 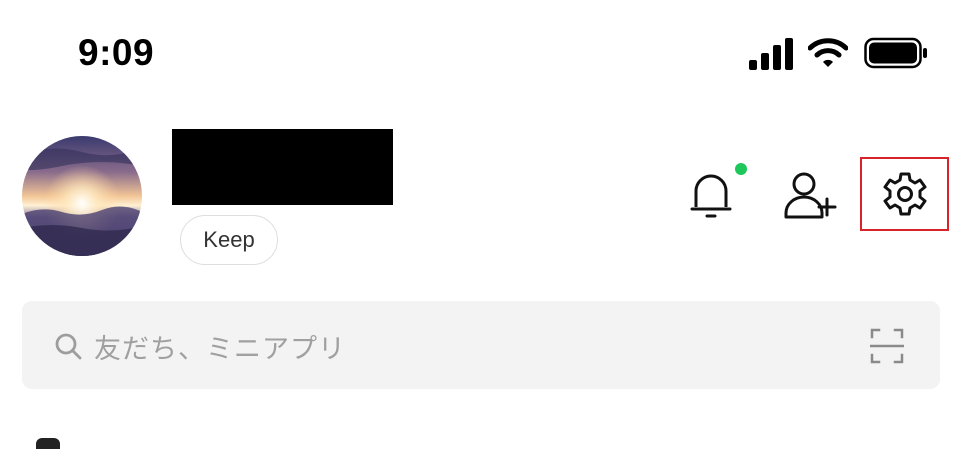 I want to click on add-friend-icon, so click(x=810, y=195).